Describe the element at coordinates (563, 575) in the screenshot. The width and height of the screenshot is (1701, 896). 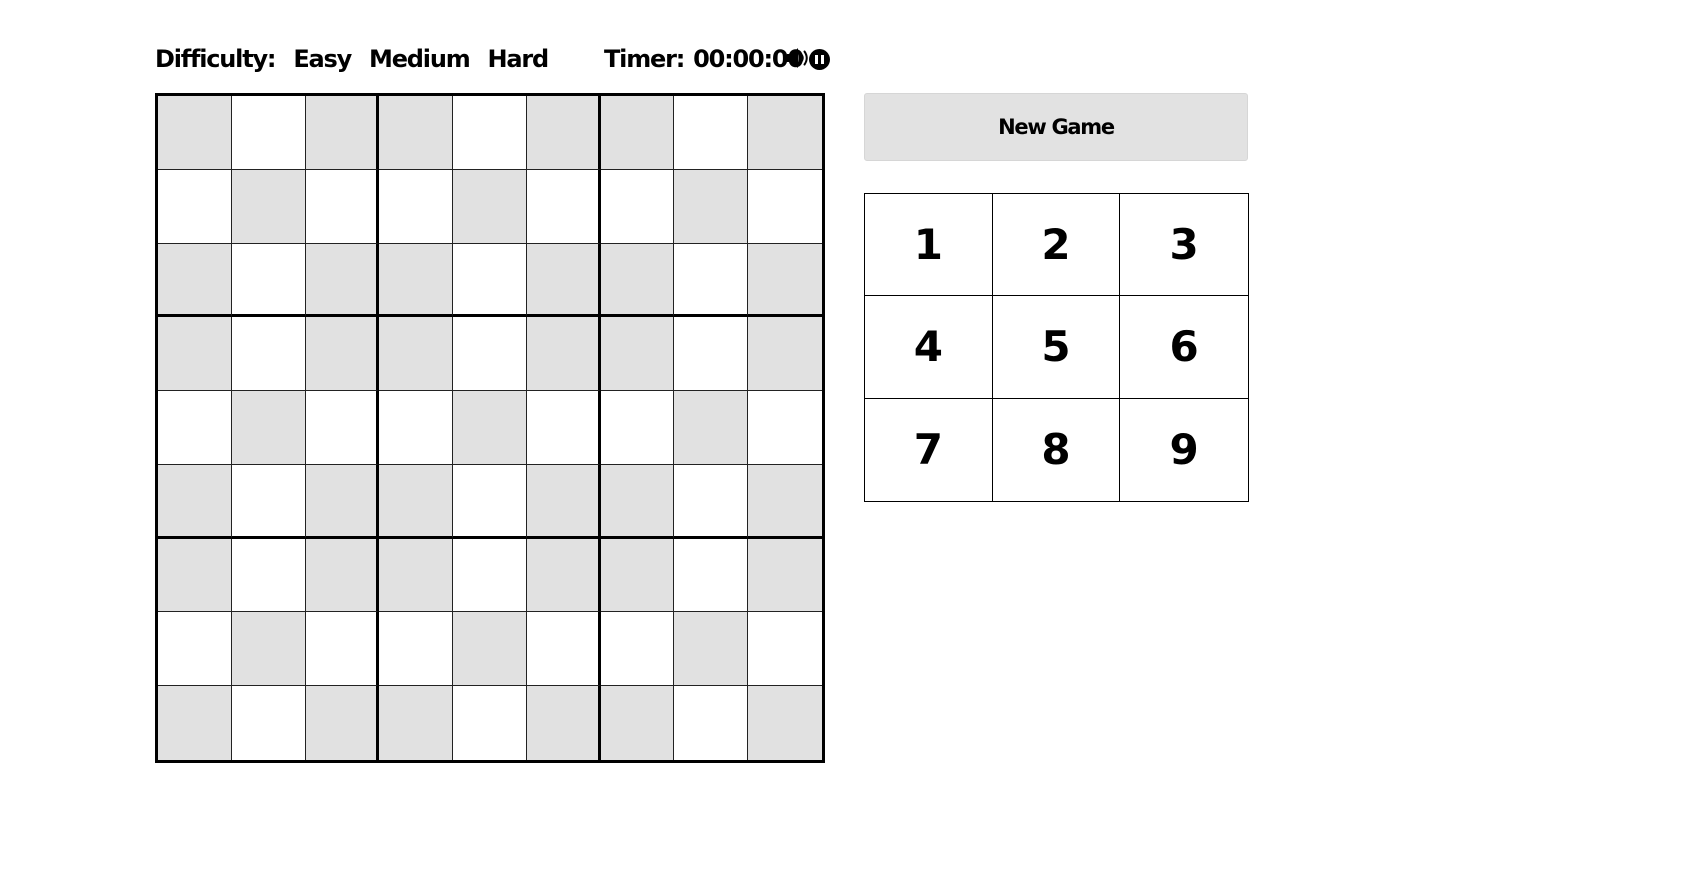
I see `board-cell-r7-c6` at that location.